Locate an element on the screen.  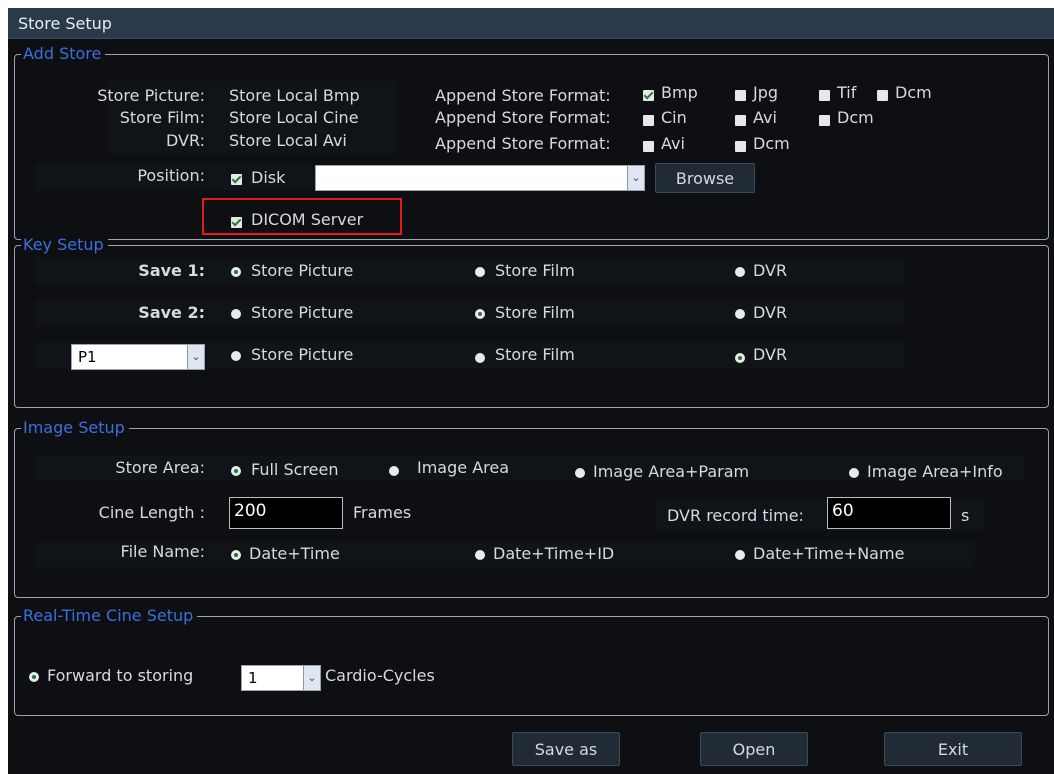
dvr-record-time-unit: s is located at coordinates (965, 515).